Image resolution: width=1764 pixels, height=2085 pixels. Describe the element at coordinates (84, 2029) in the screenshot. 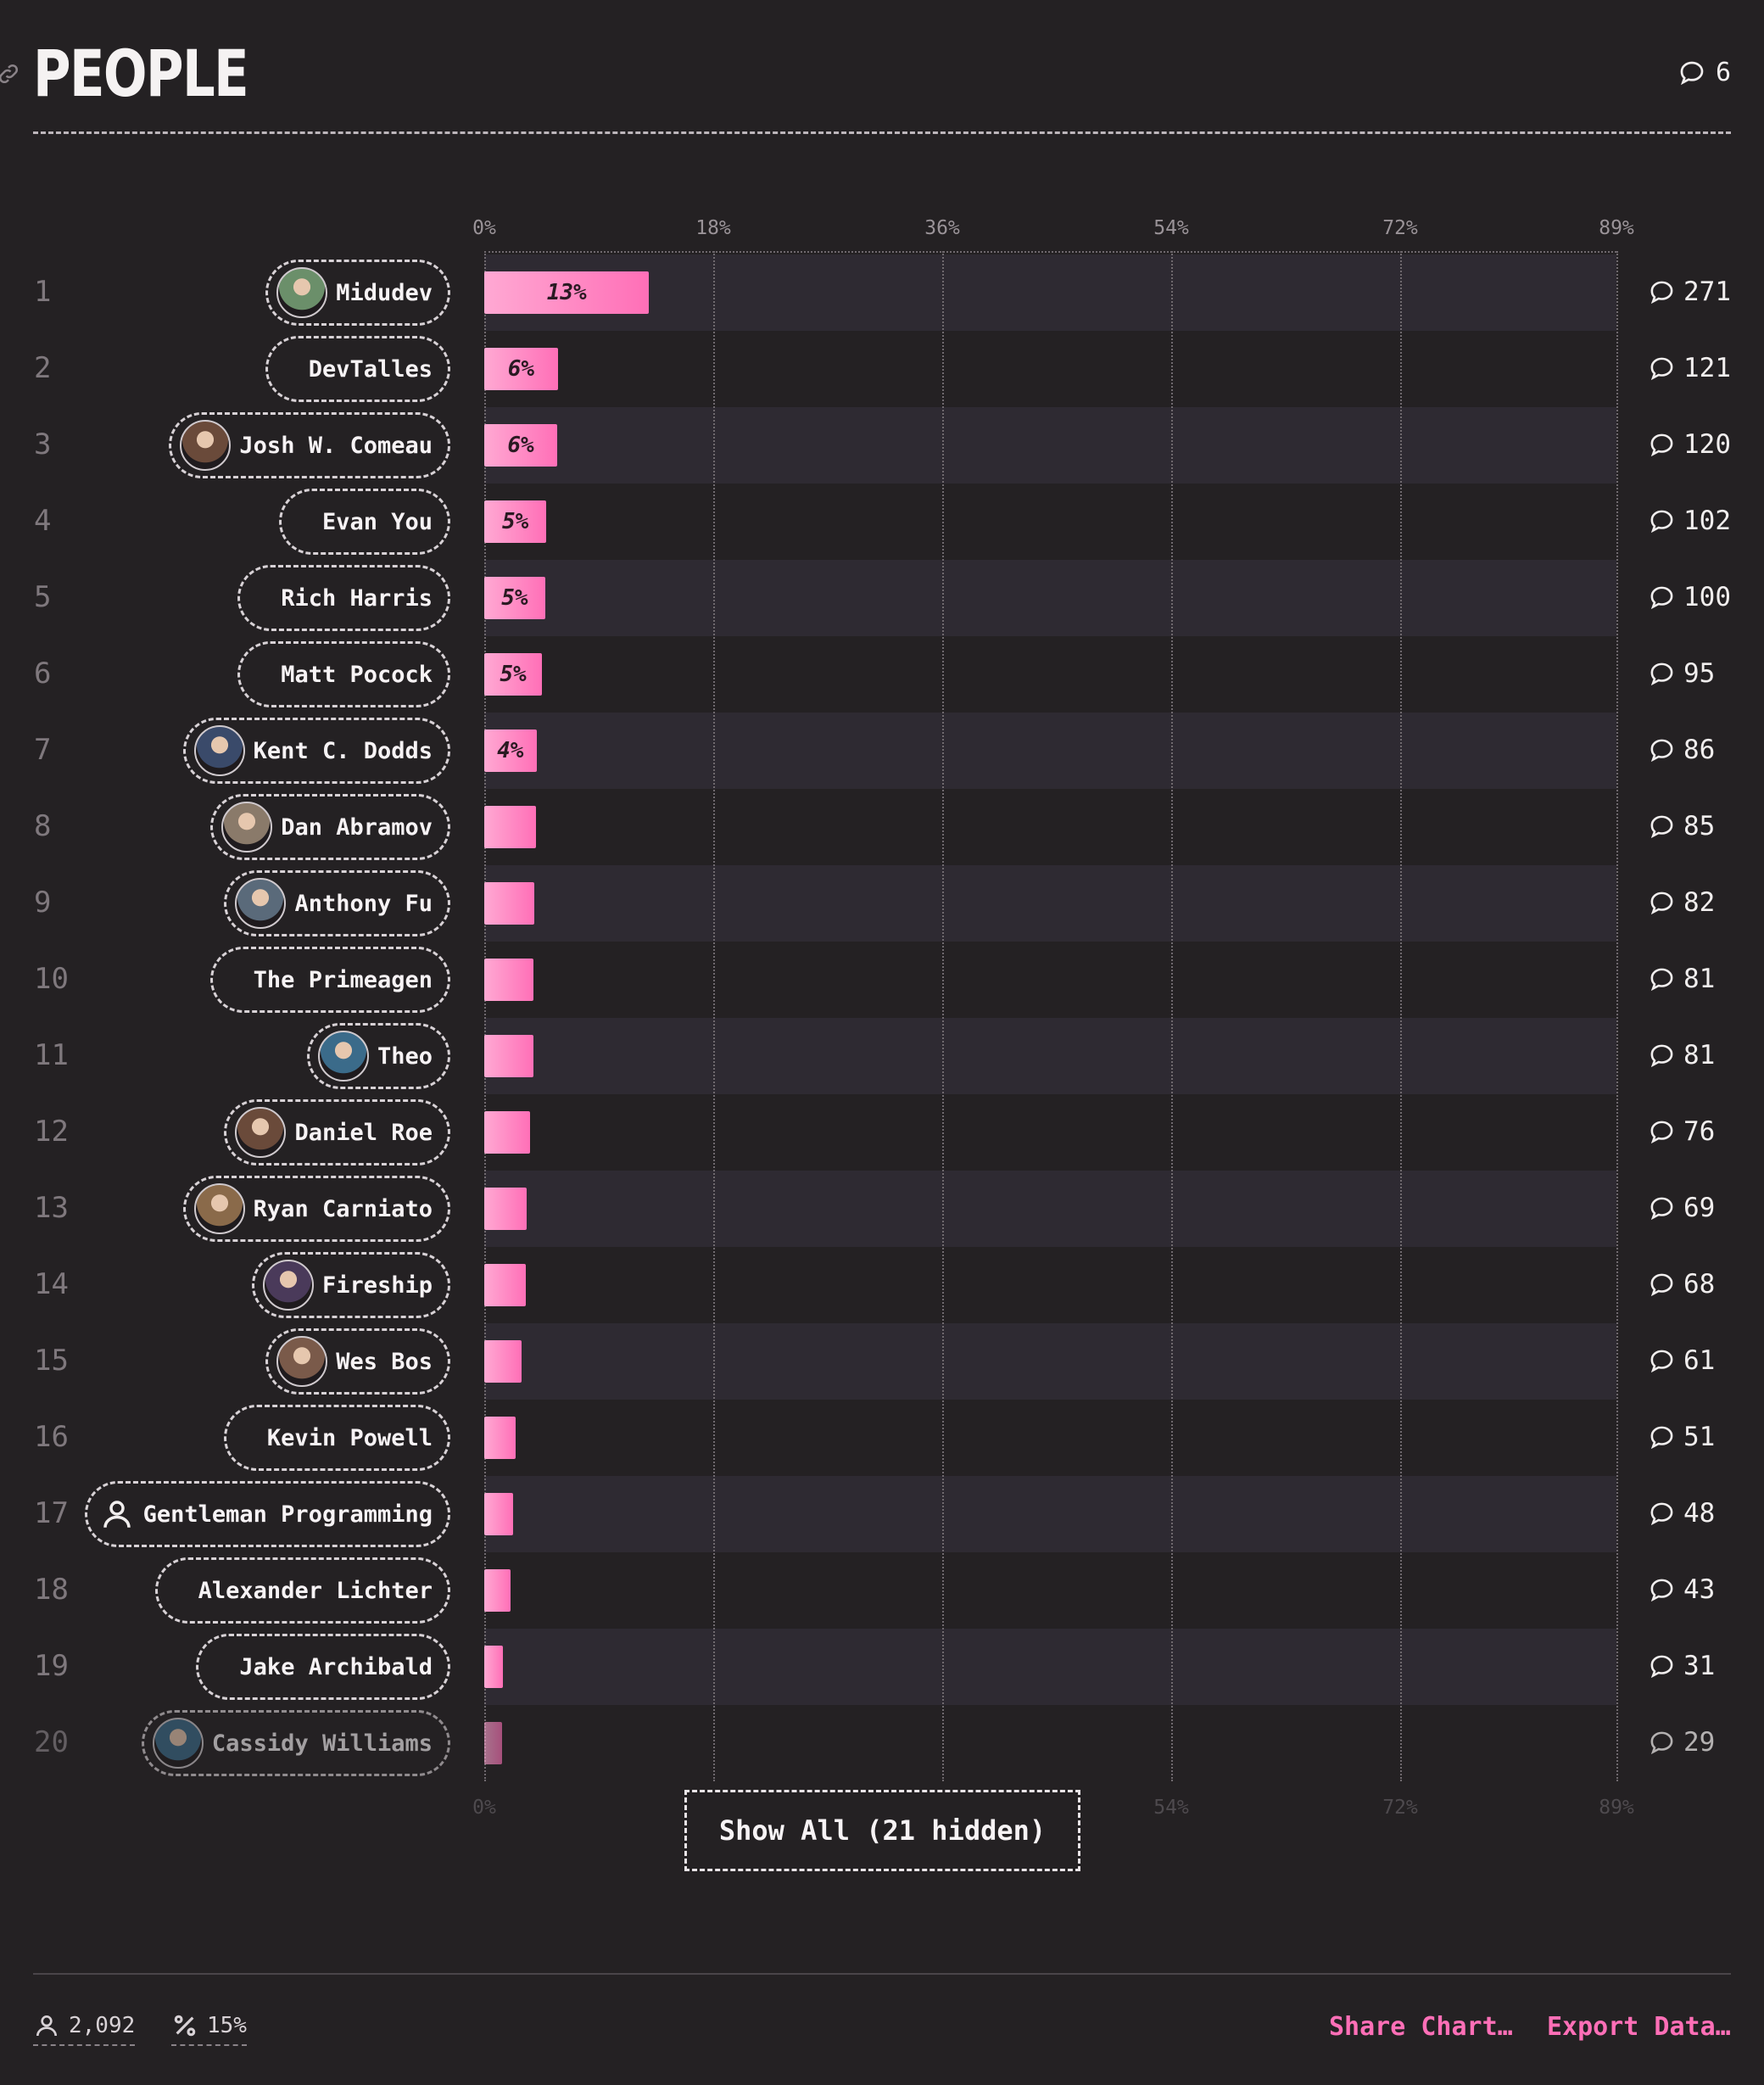

I see `respondents-stat: 2,092` at that location.